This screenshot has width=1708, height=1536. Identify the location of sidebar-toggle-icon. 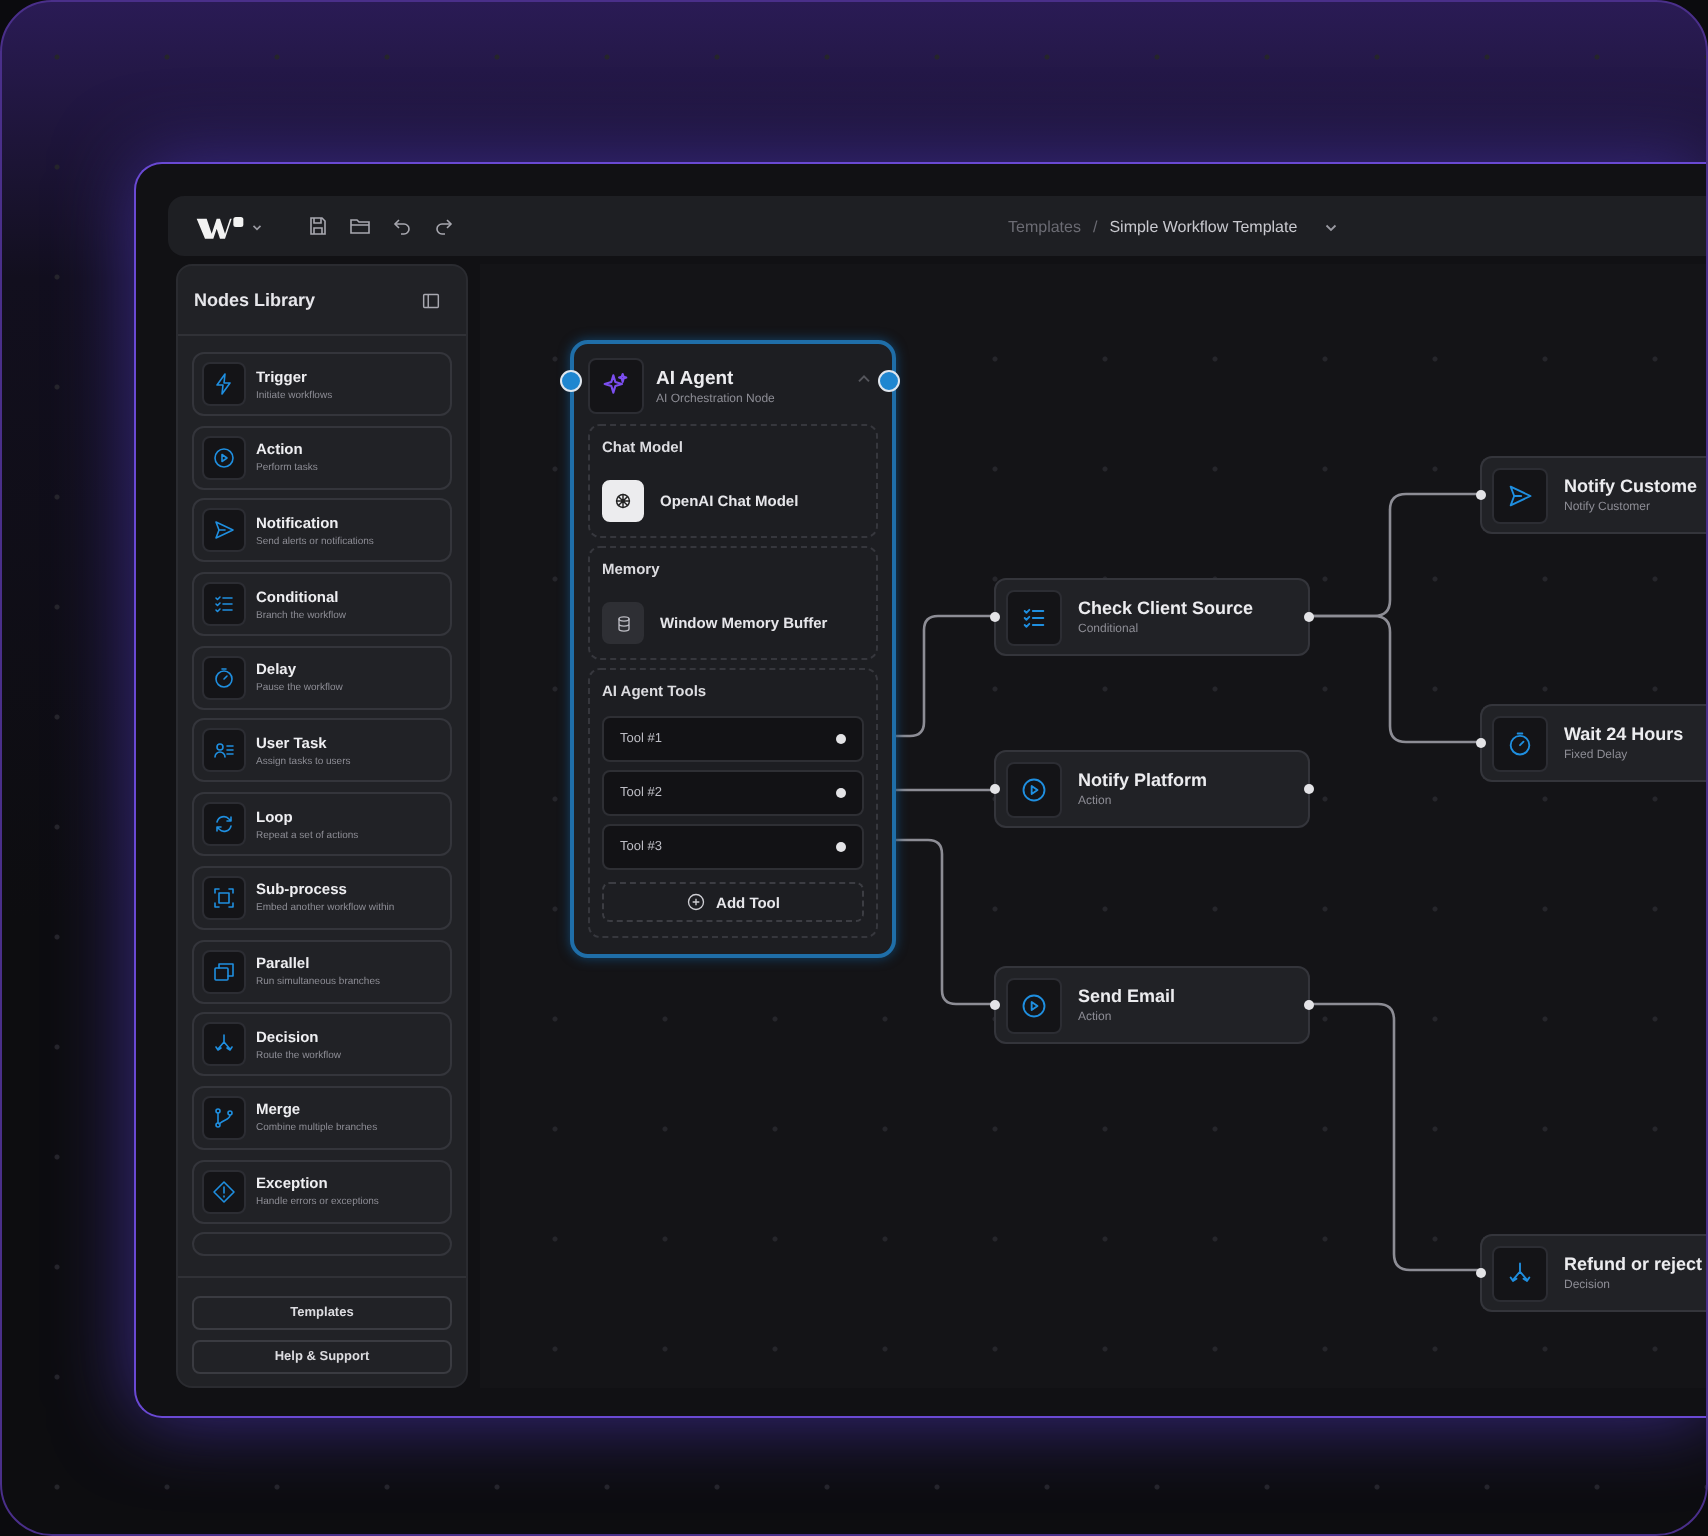
(431, 300).